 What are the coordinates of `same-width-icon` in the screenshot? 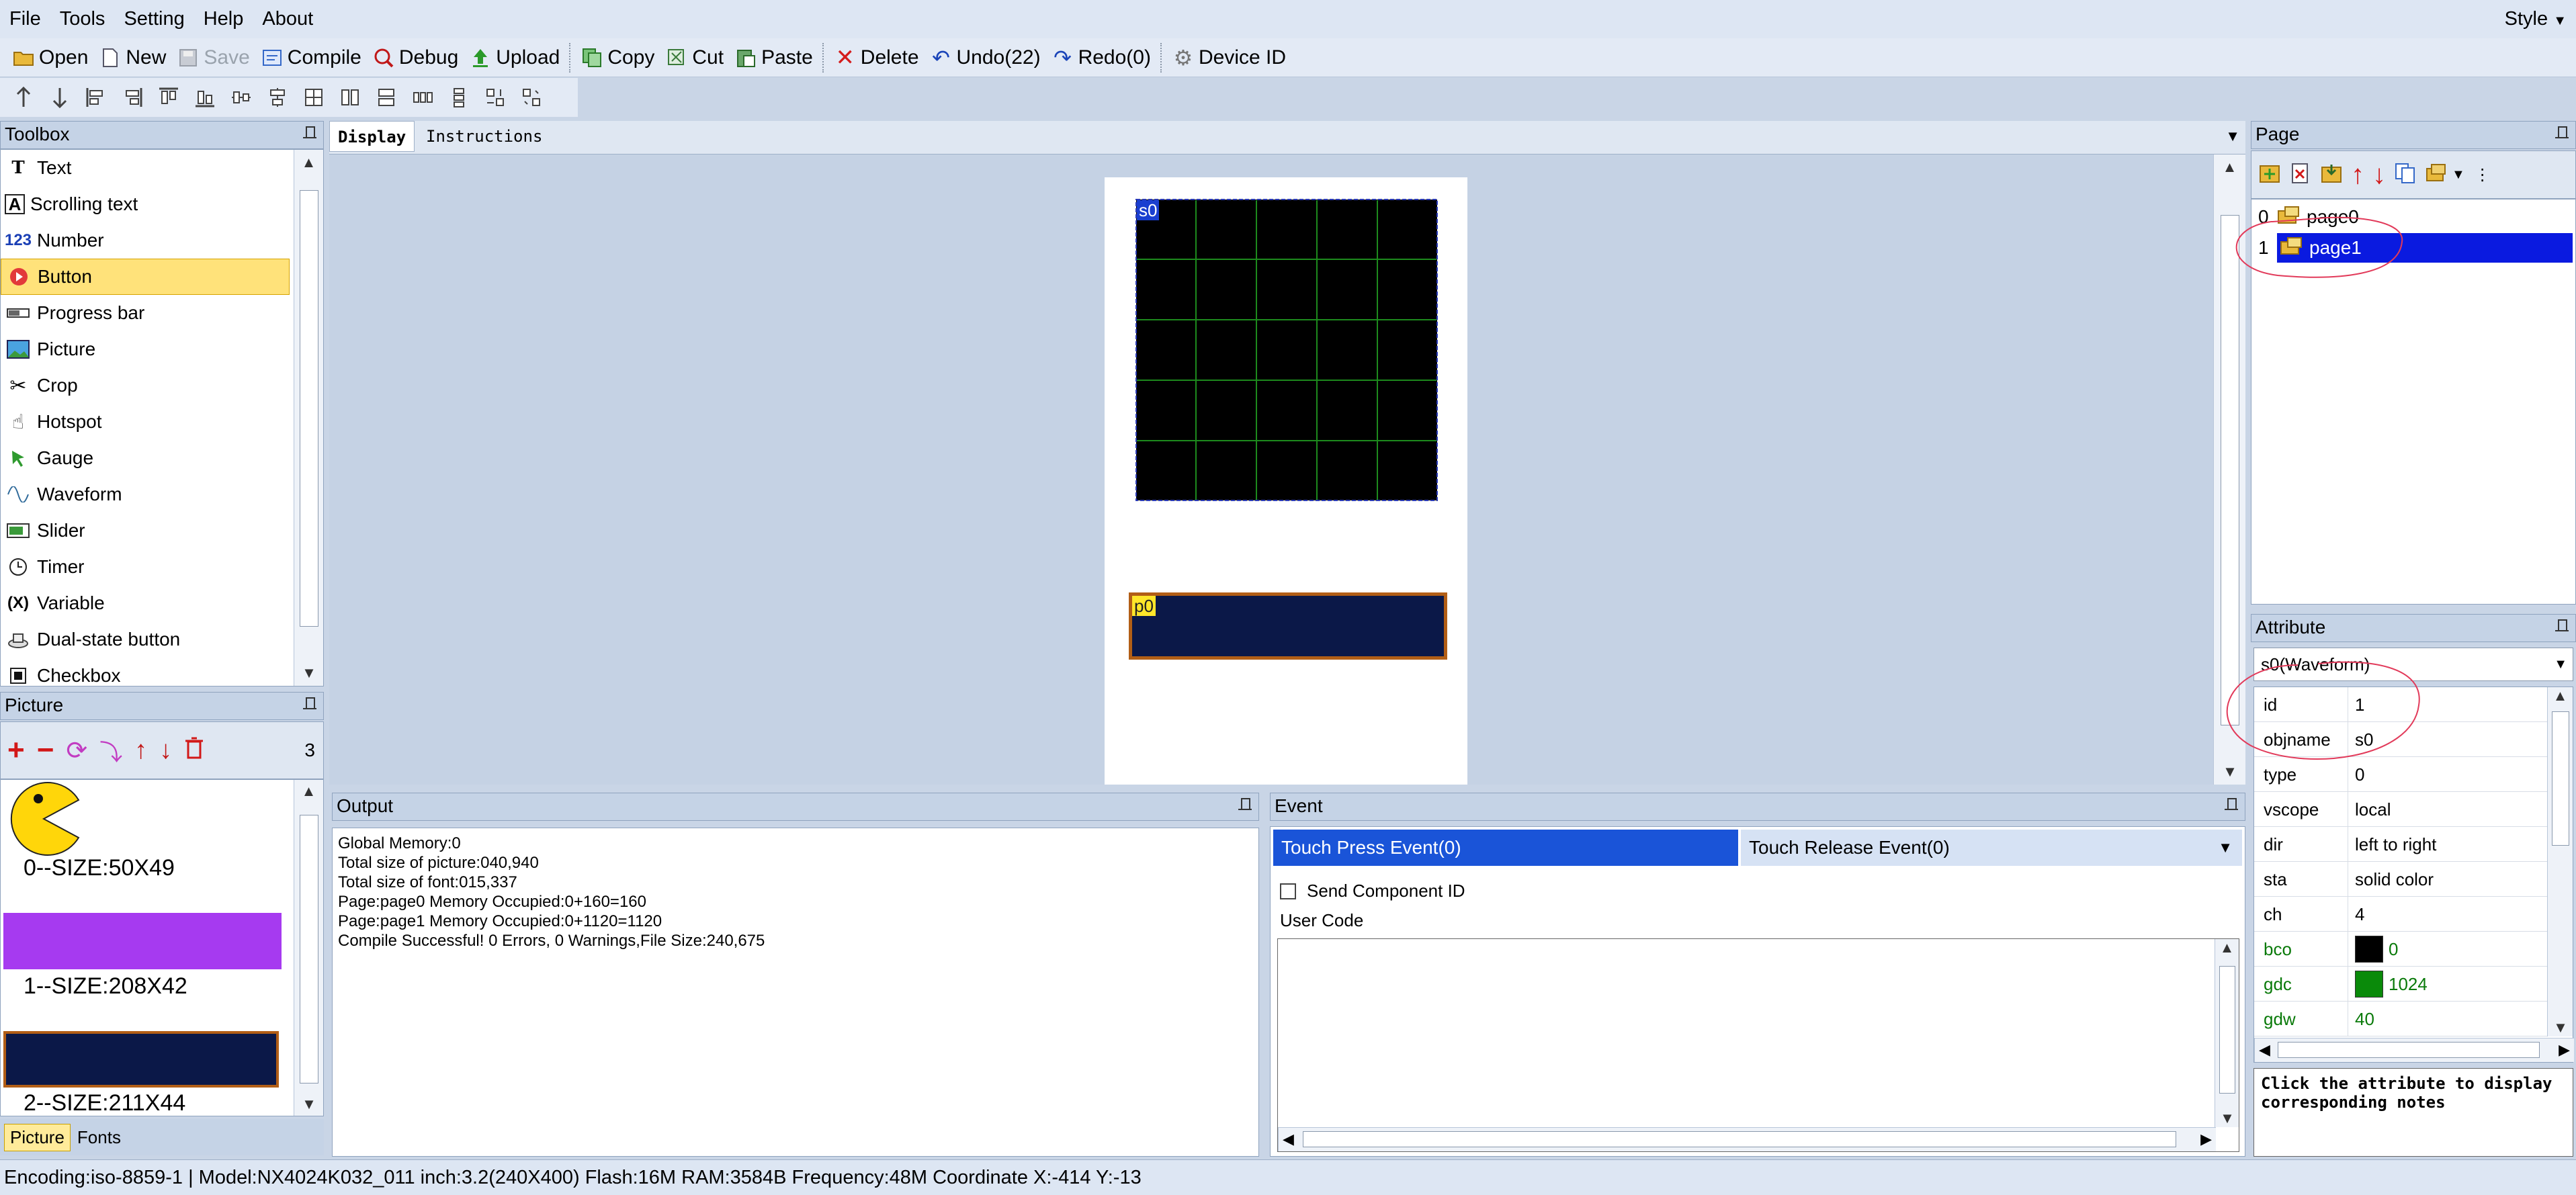 It's located at (350, 97).